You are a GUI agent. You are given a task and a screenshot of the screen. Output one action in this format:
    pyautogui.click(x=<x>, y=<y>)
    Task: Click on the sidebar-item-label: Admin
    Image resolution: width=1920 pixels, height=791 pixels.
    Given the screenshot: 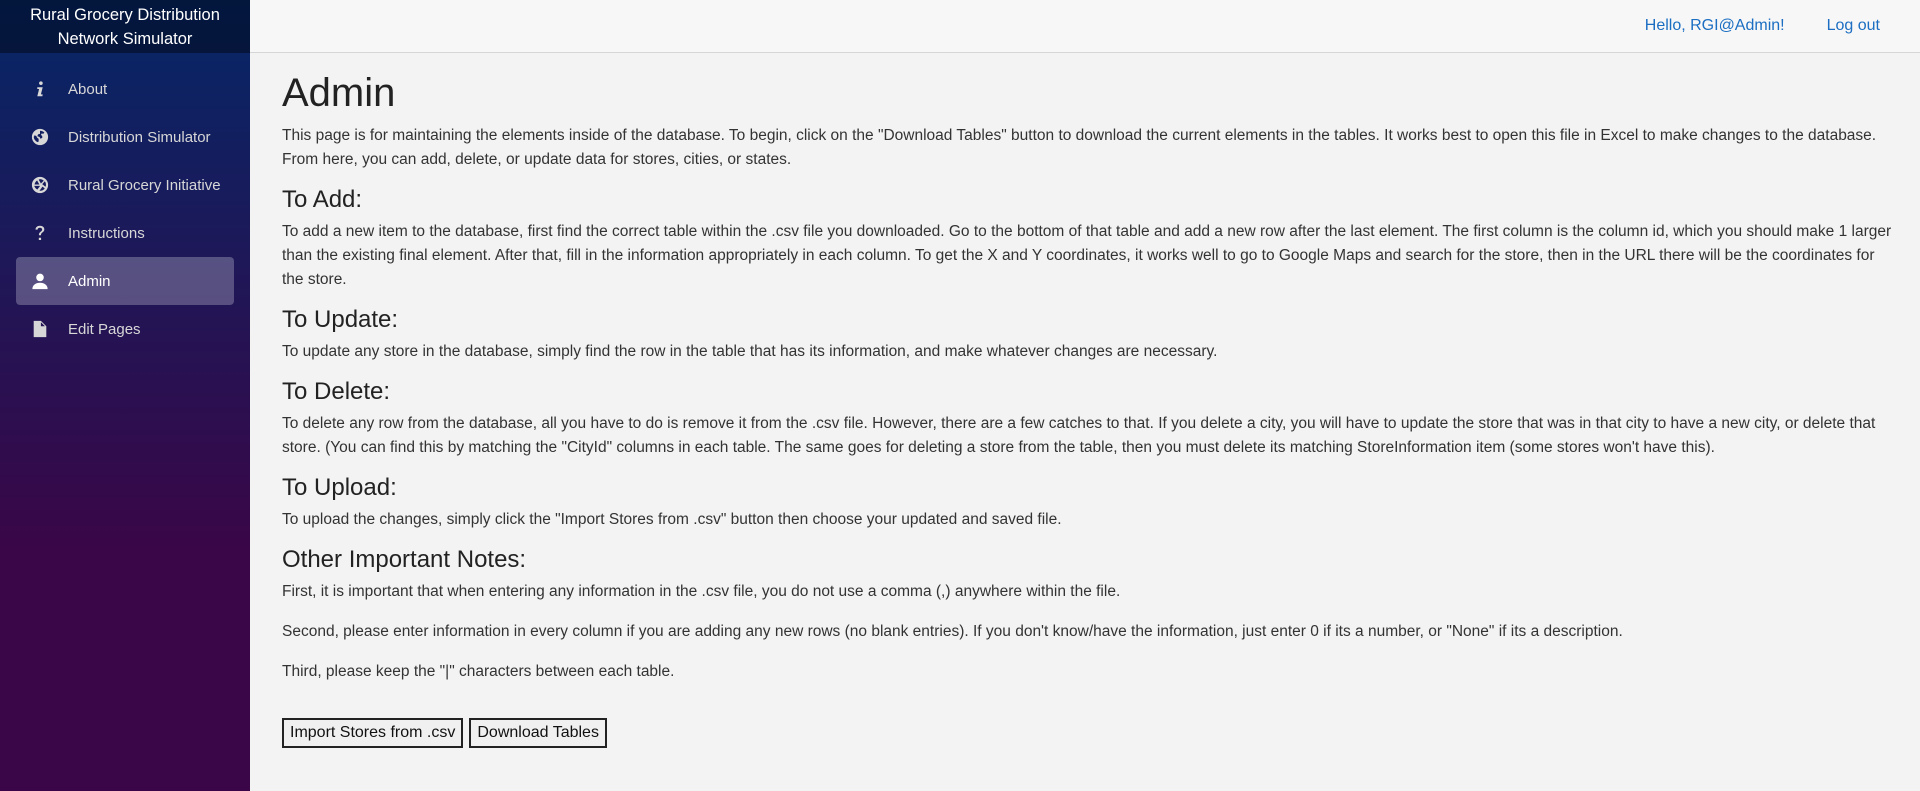 What is the action you would take?
    pyautogui.click(x=89, y=281)
    